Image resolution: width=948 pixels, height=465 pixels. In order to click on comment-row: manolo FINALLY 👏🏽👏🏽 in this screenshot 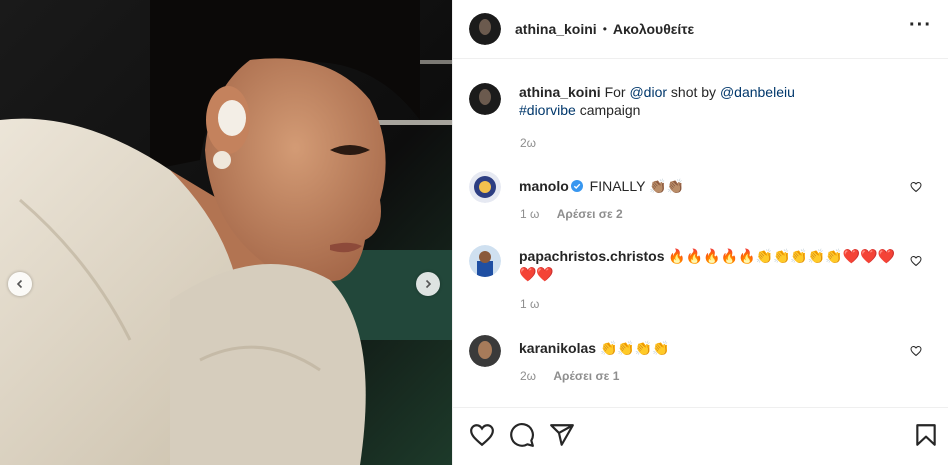, I will do `click(700, 187)`.